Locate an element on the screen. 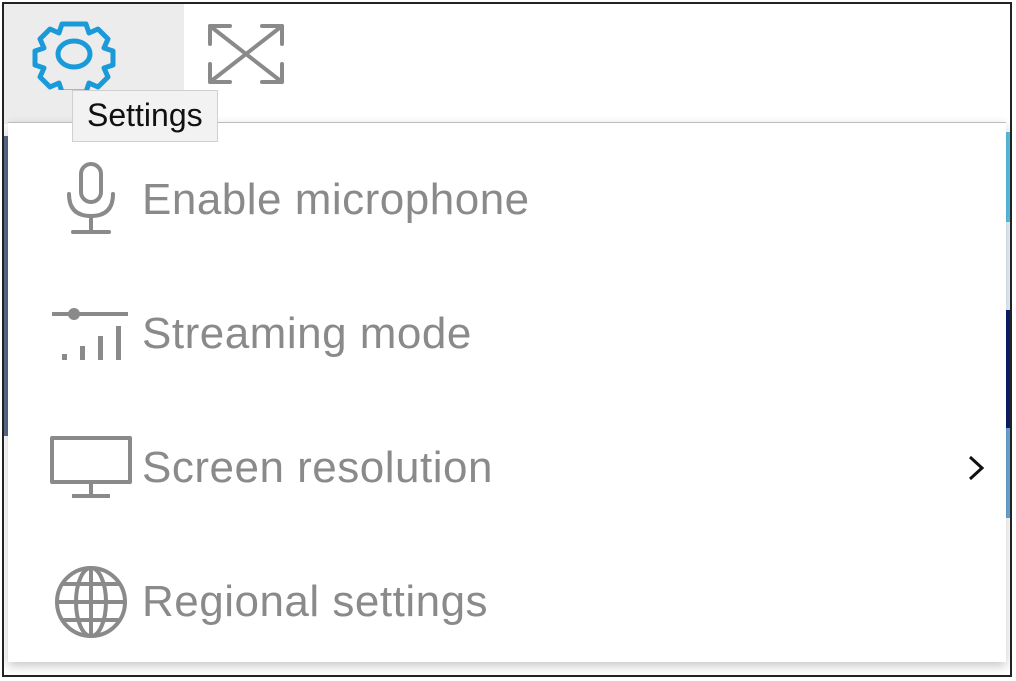 The height and width of the screenshot is (681, 1016). monitor-icon is located at coordinates (91, 468).